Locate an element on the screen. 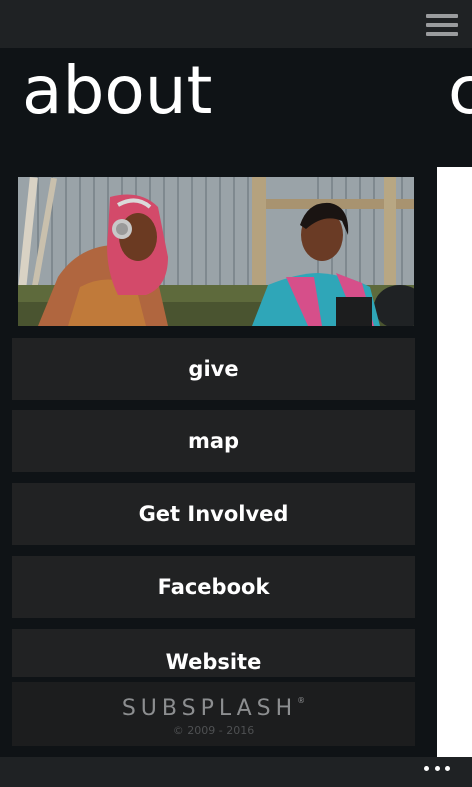 This screenshot has width=472, height=787. menu-item-get-involved: Get Involved is located at coordinates (213, 514).